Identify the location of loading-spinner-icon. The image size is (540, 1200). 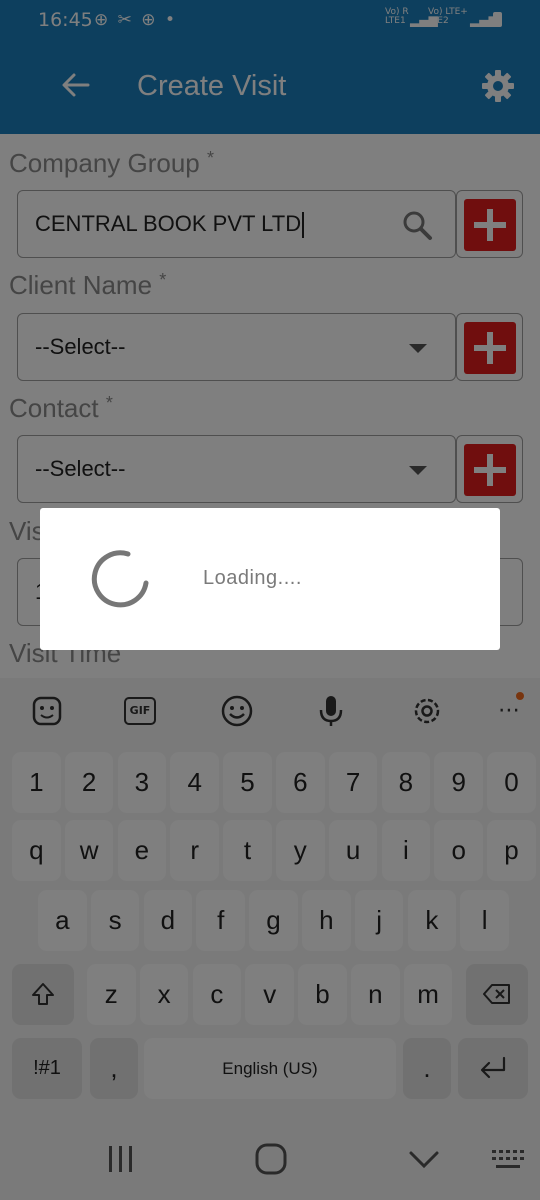
(120, 579).